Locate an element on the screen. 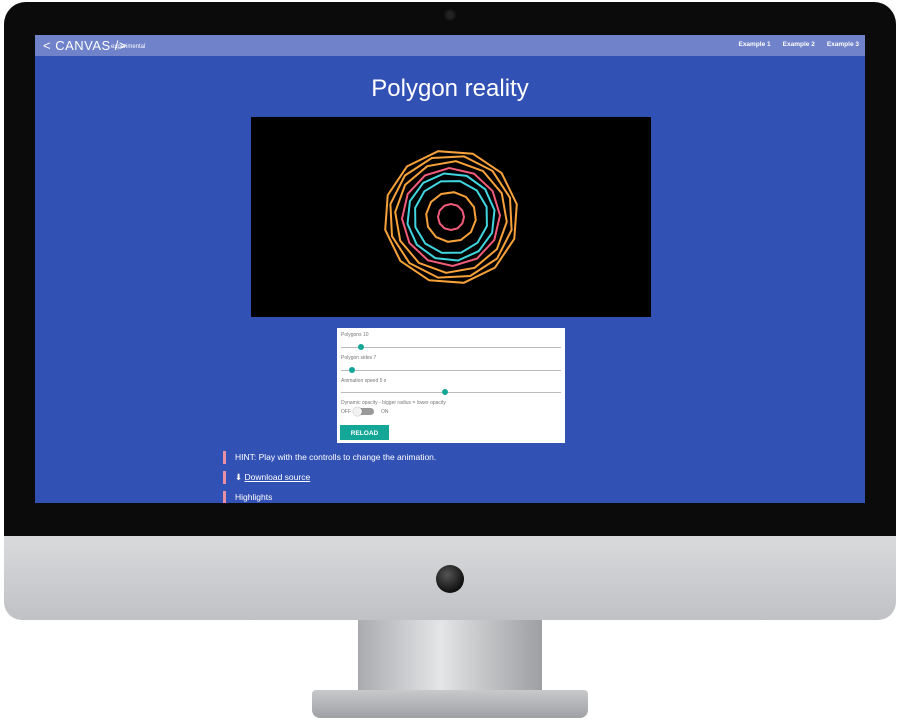  download-source-link: Download source is located at coordinates (278, 477).